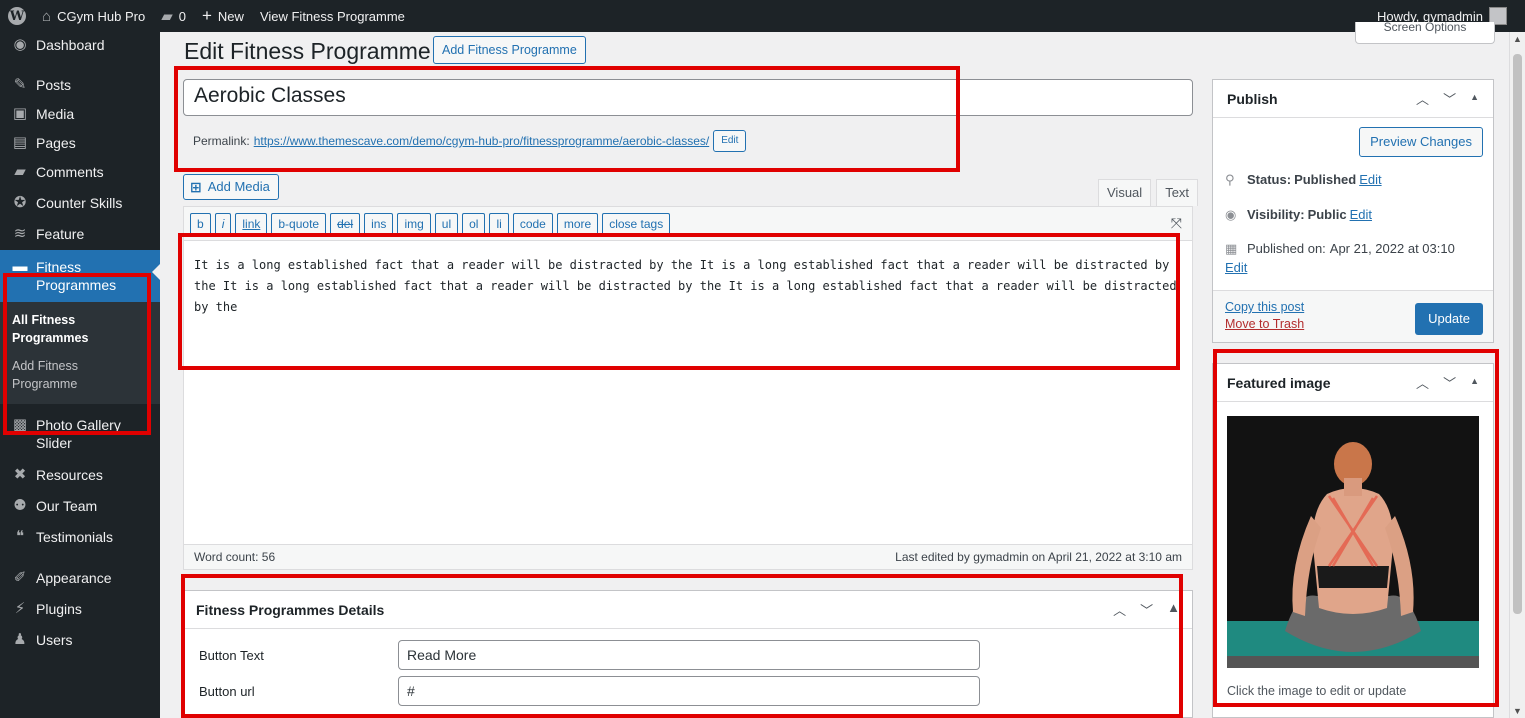 This screenshot has height=718, width=1525. I want to click on sidebar-item-photo-gallery-slider: ▩ Photo Gallery Slider, so click(80, 434).